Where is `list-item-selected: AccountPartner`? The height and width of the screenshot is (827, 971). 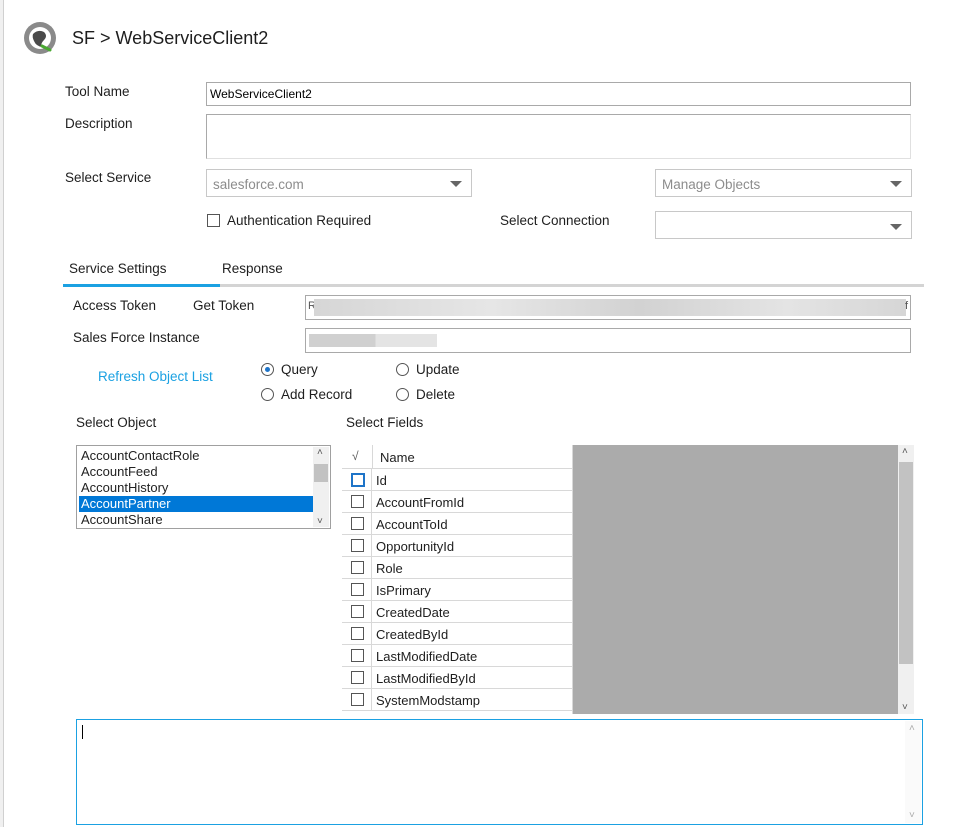 list-item-selected: AccountPartner is located at coordinates (196, 504).